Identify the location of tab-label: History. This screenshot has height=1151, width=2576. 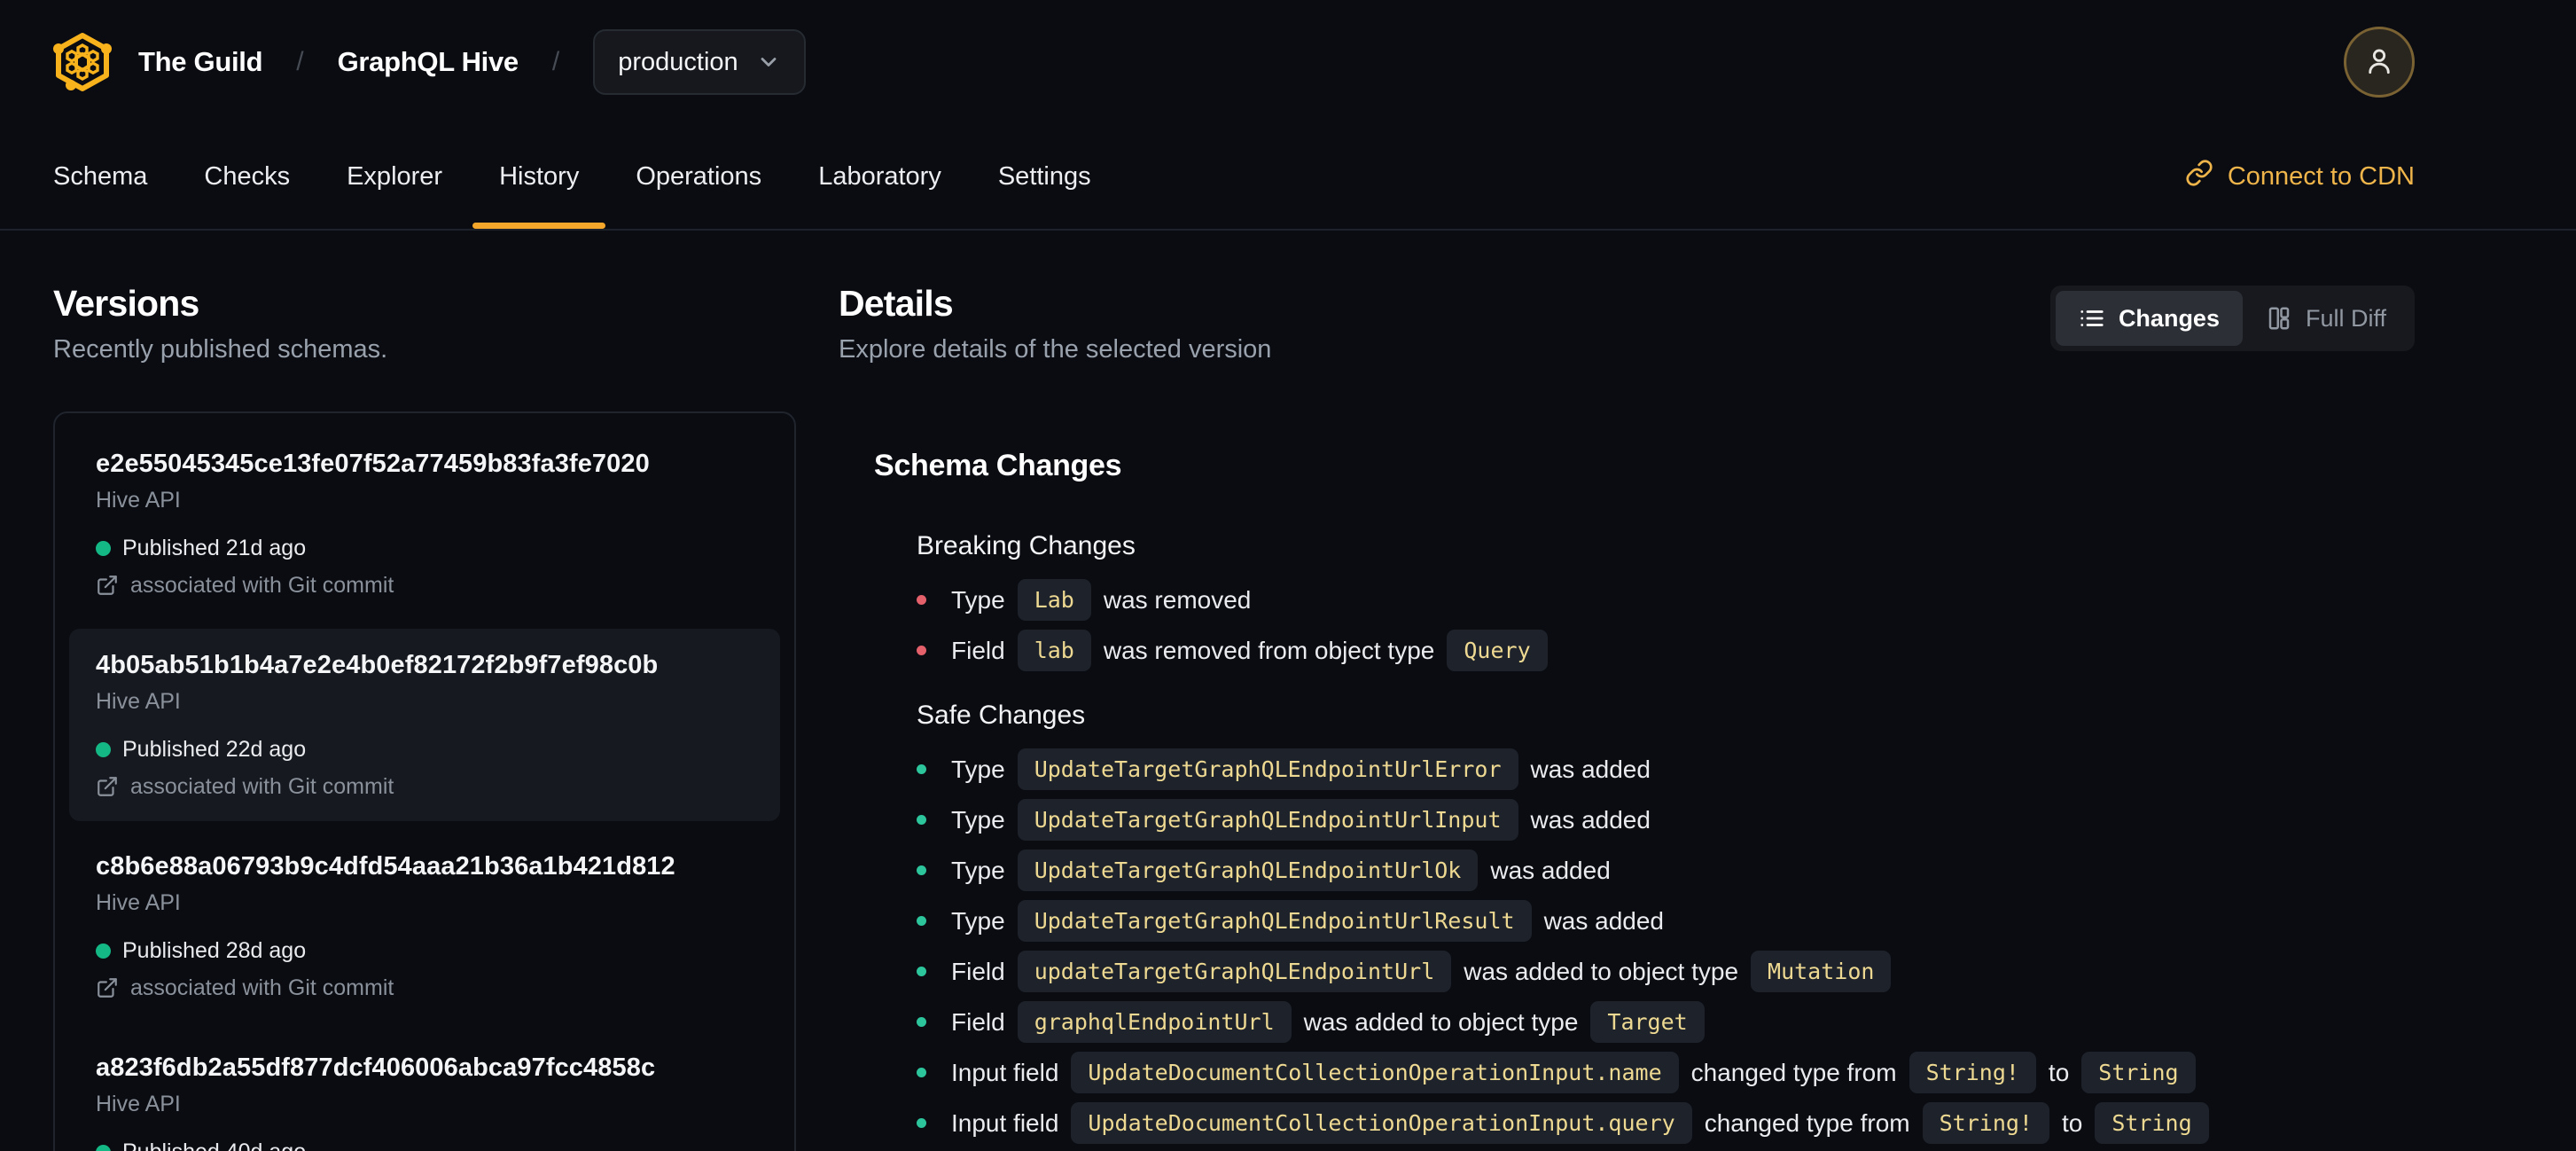
(539, 176).